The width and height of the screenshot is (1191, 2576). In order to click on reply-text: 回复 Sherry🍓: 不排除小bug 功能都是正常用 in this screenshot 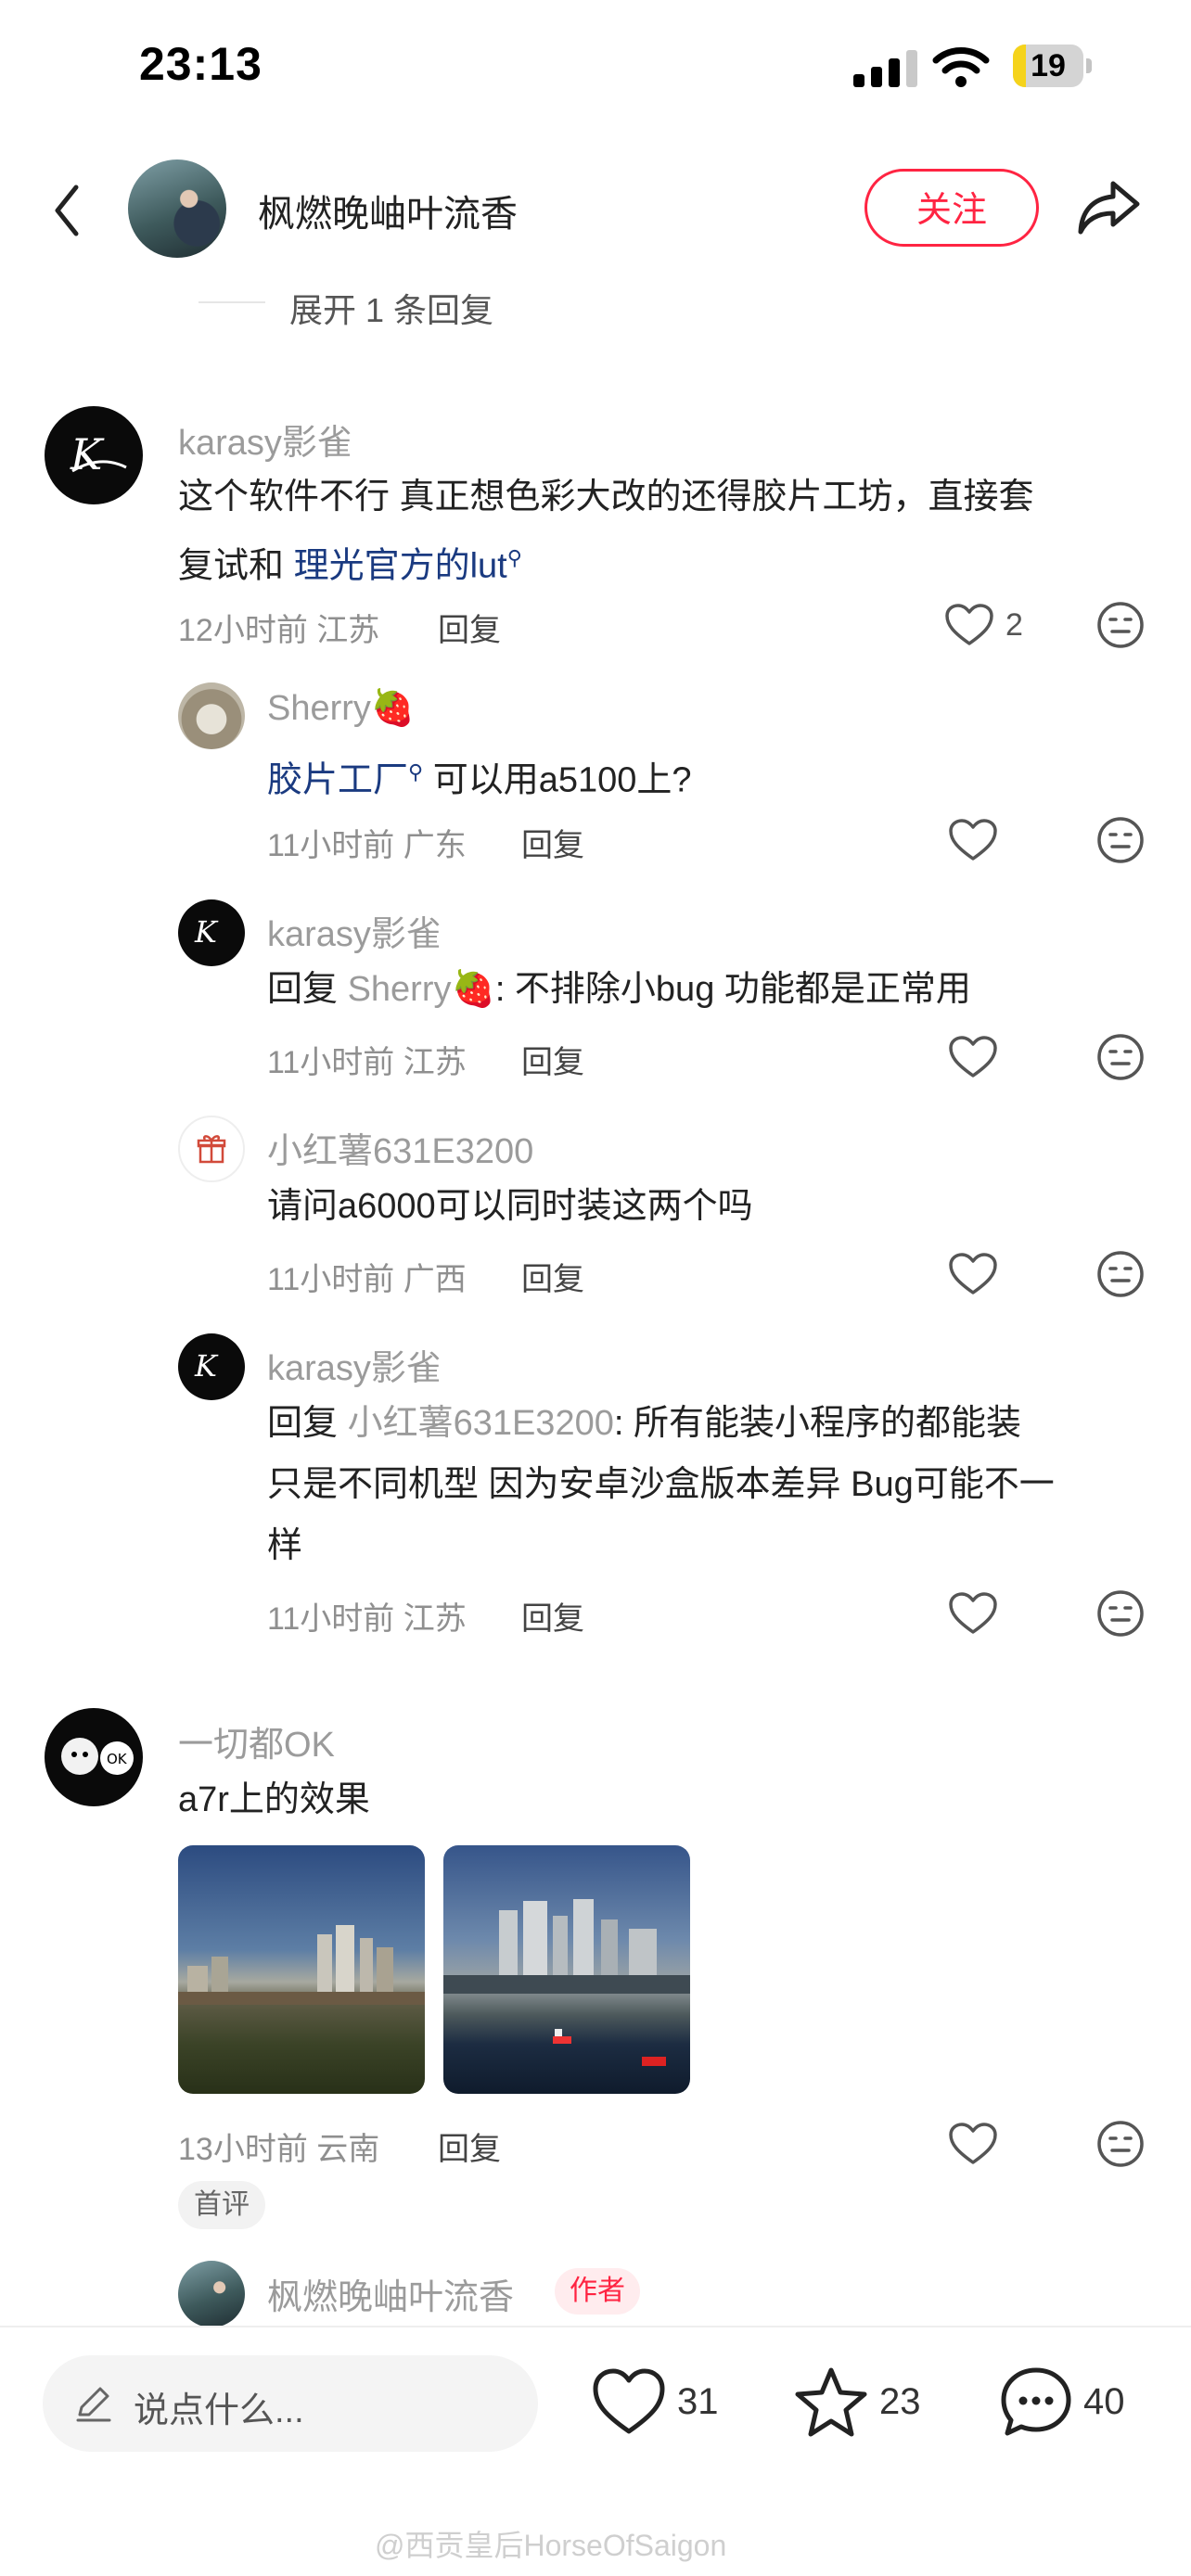, I will do `click(619, 990)`.